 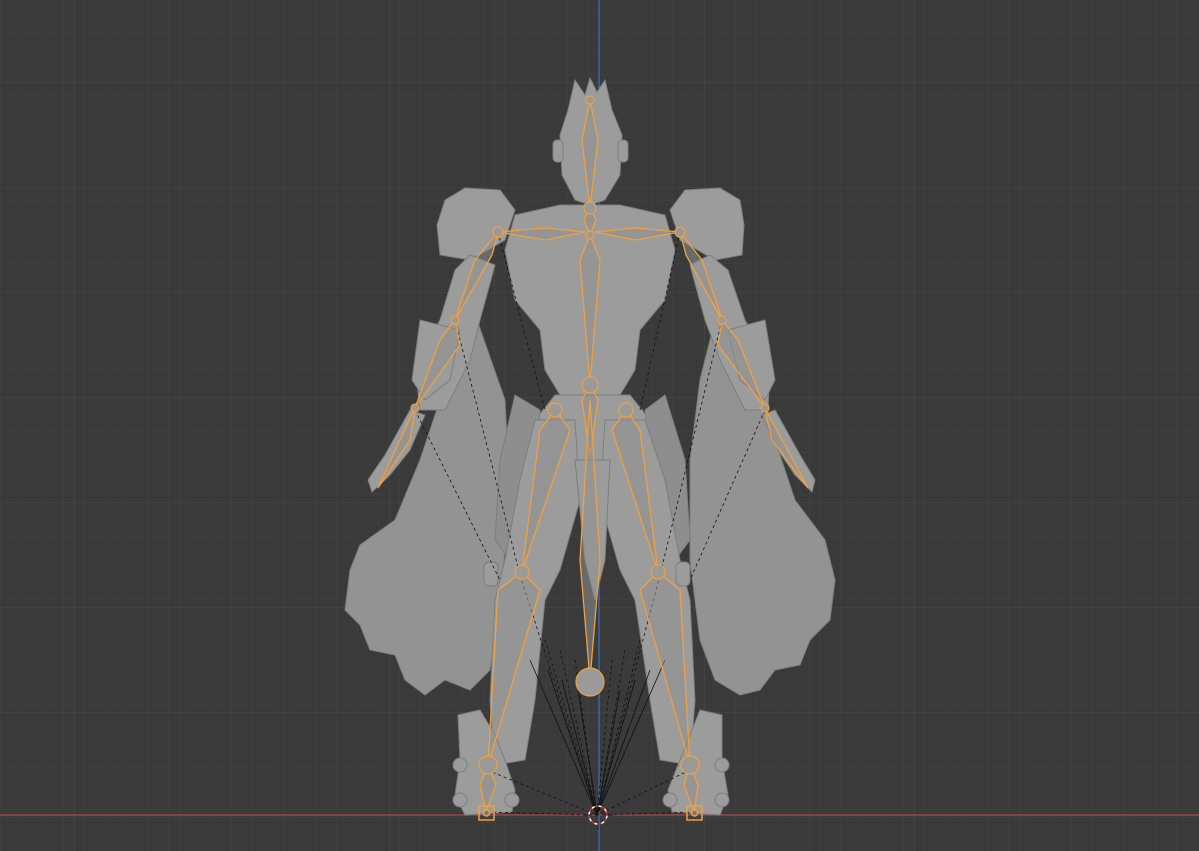 I want to click on helmet-ear-left, so click(x=558, y=151).